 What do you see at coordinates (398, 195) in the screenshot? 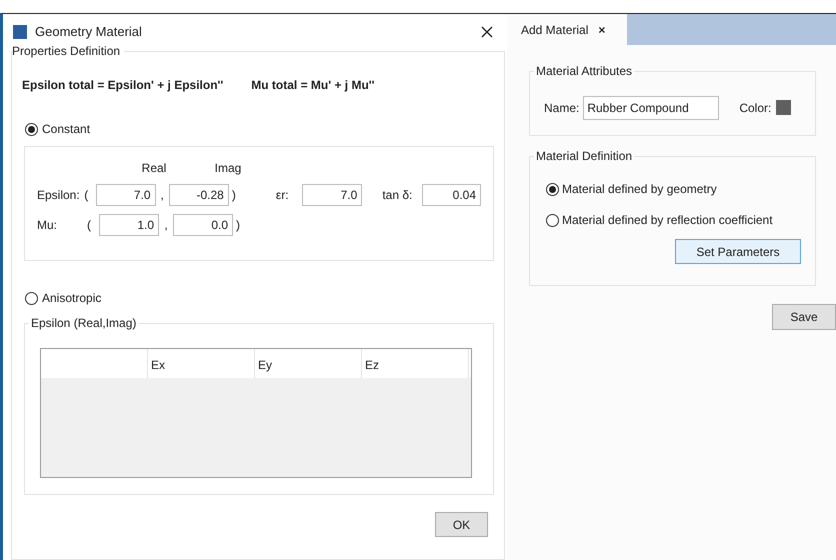
I see `tan-label: tan δ:` at bounding box center [398, 195].